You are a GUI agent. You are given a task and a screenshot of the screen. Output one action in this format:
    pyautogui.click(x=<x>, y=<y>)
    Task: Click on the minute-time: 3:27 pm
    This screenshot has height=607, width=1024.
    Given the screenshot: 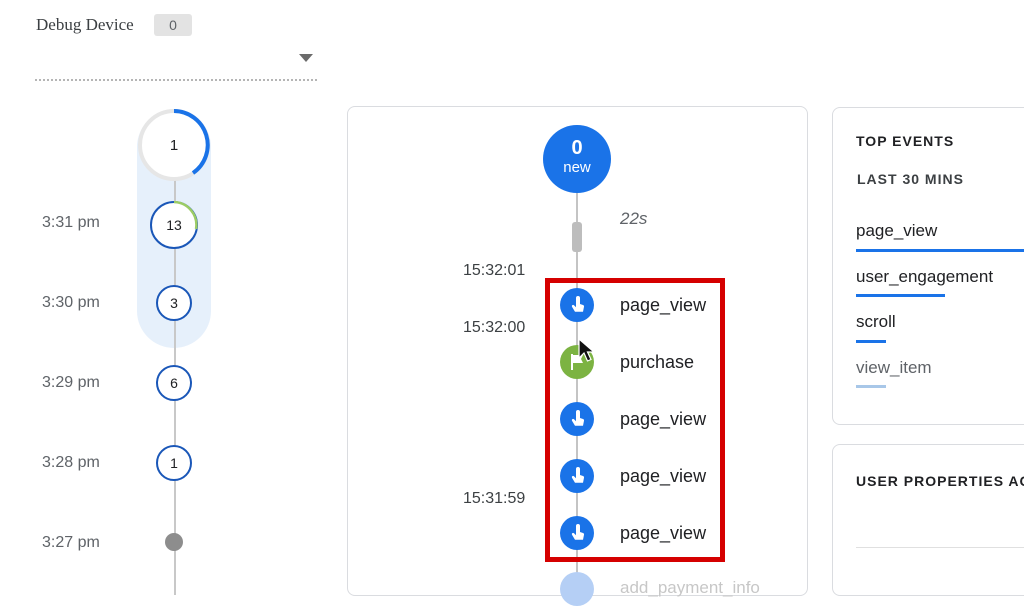 What is the action you would take?
    pyautogui.click(x=71, y=542)
    